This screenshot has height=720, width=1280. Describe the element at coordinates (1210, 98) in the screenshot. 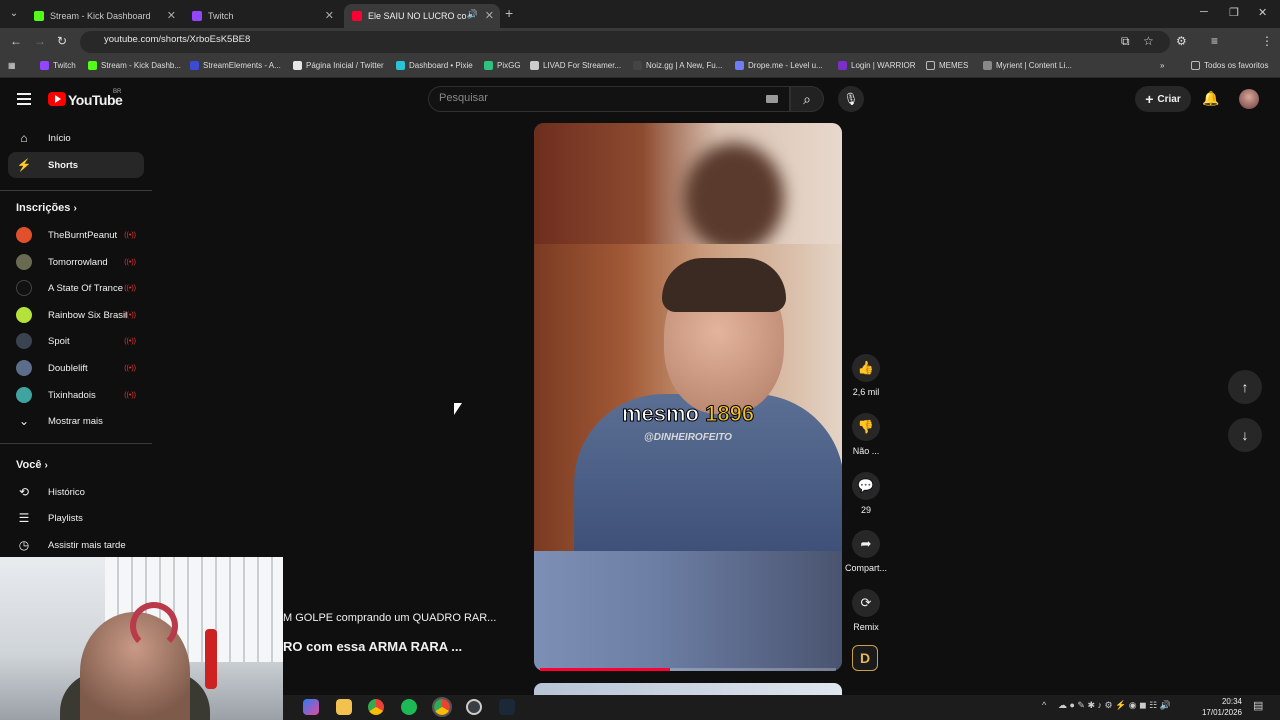

I see `notifications-bell-icon: 🔔` at that location.